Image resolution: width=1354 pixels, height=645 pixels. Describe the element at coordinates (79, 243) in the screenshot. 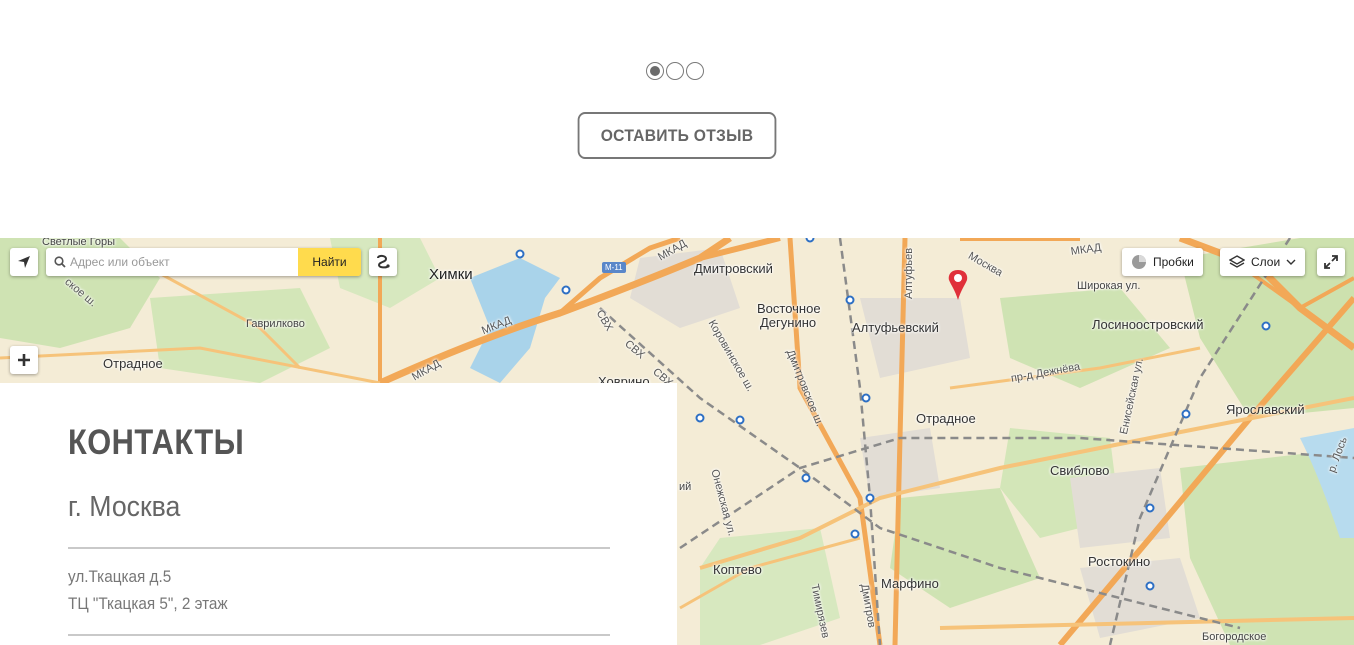

I see `map-label: Светлые Горы` at that location.